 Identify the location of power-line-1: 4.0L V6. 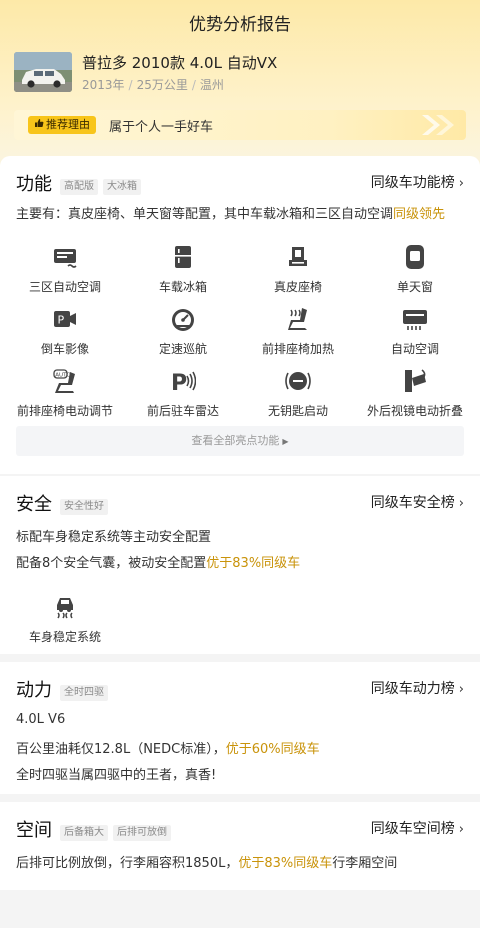
(41, 719).